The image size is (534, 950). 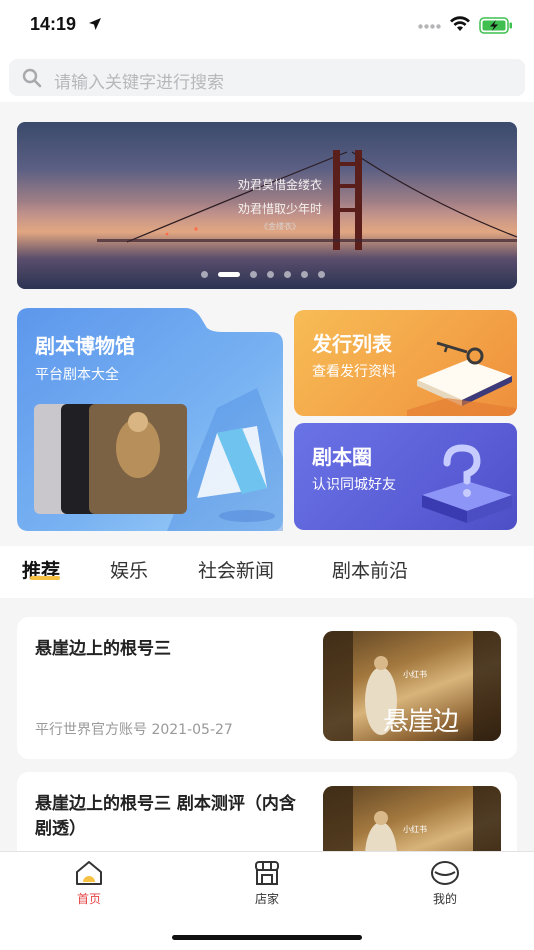 I want to click on status-bar: 14:19, so click(x=267, y=27).